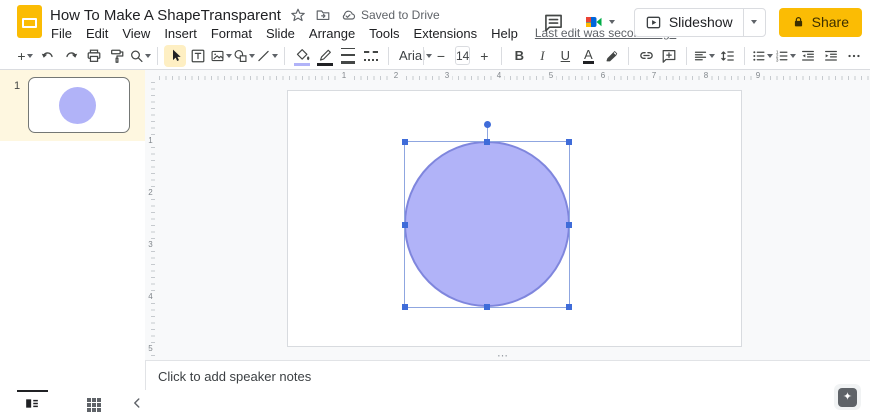  What do you see at coordinates (588, 56) in the screenshot?
I see `text-color-button: A` at bounding box center [588, 56].